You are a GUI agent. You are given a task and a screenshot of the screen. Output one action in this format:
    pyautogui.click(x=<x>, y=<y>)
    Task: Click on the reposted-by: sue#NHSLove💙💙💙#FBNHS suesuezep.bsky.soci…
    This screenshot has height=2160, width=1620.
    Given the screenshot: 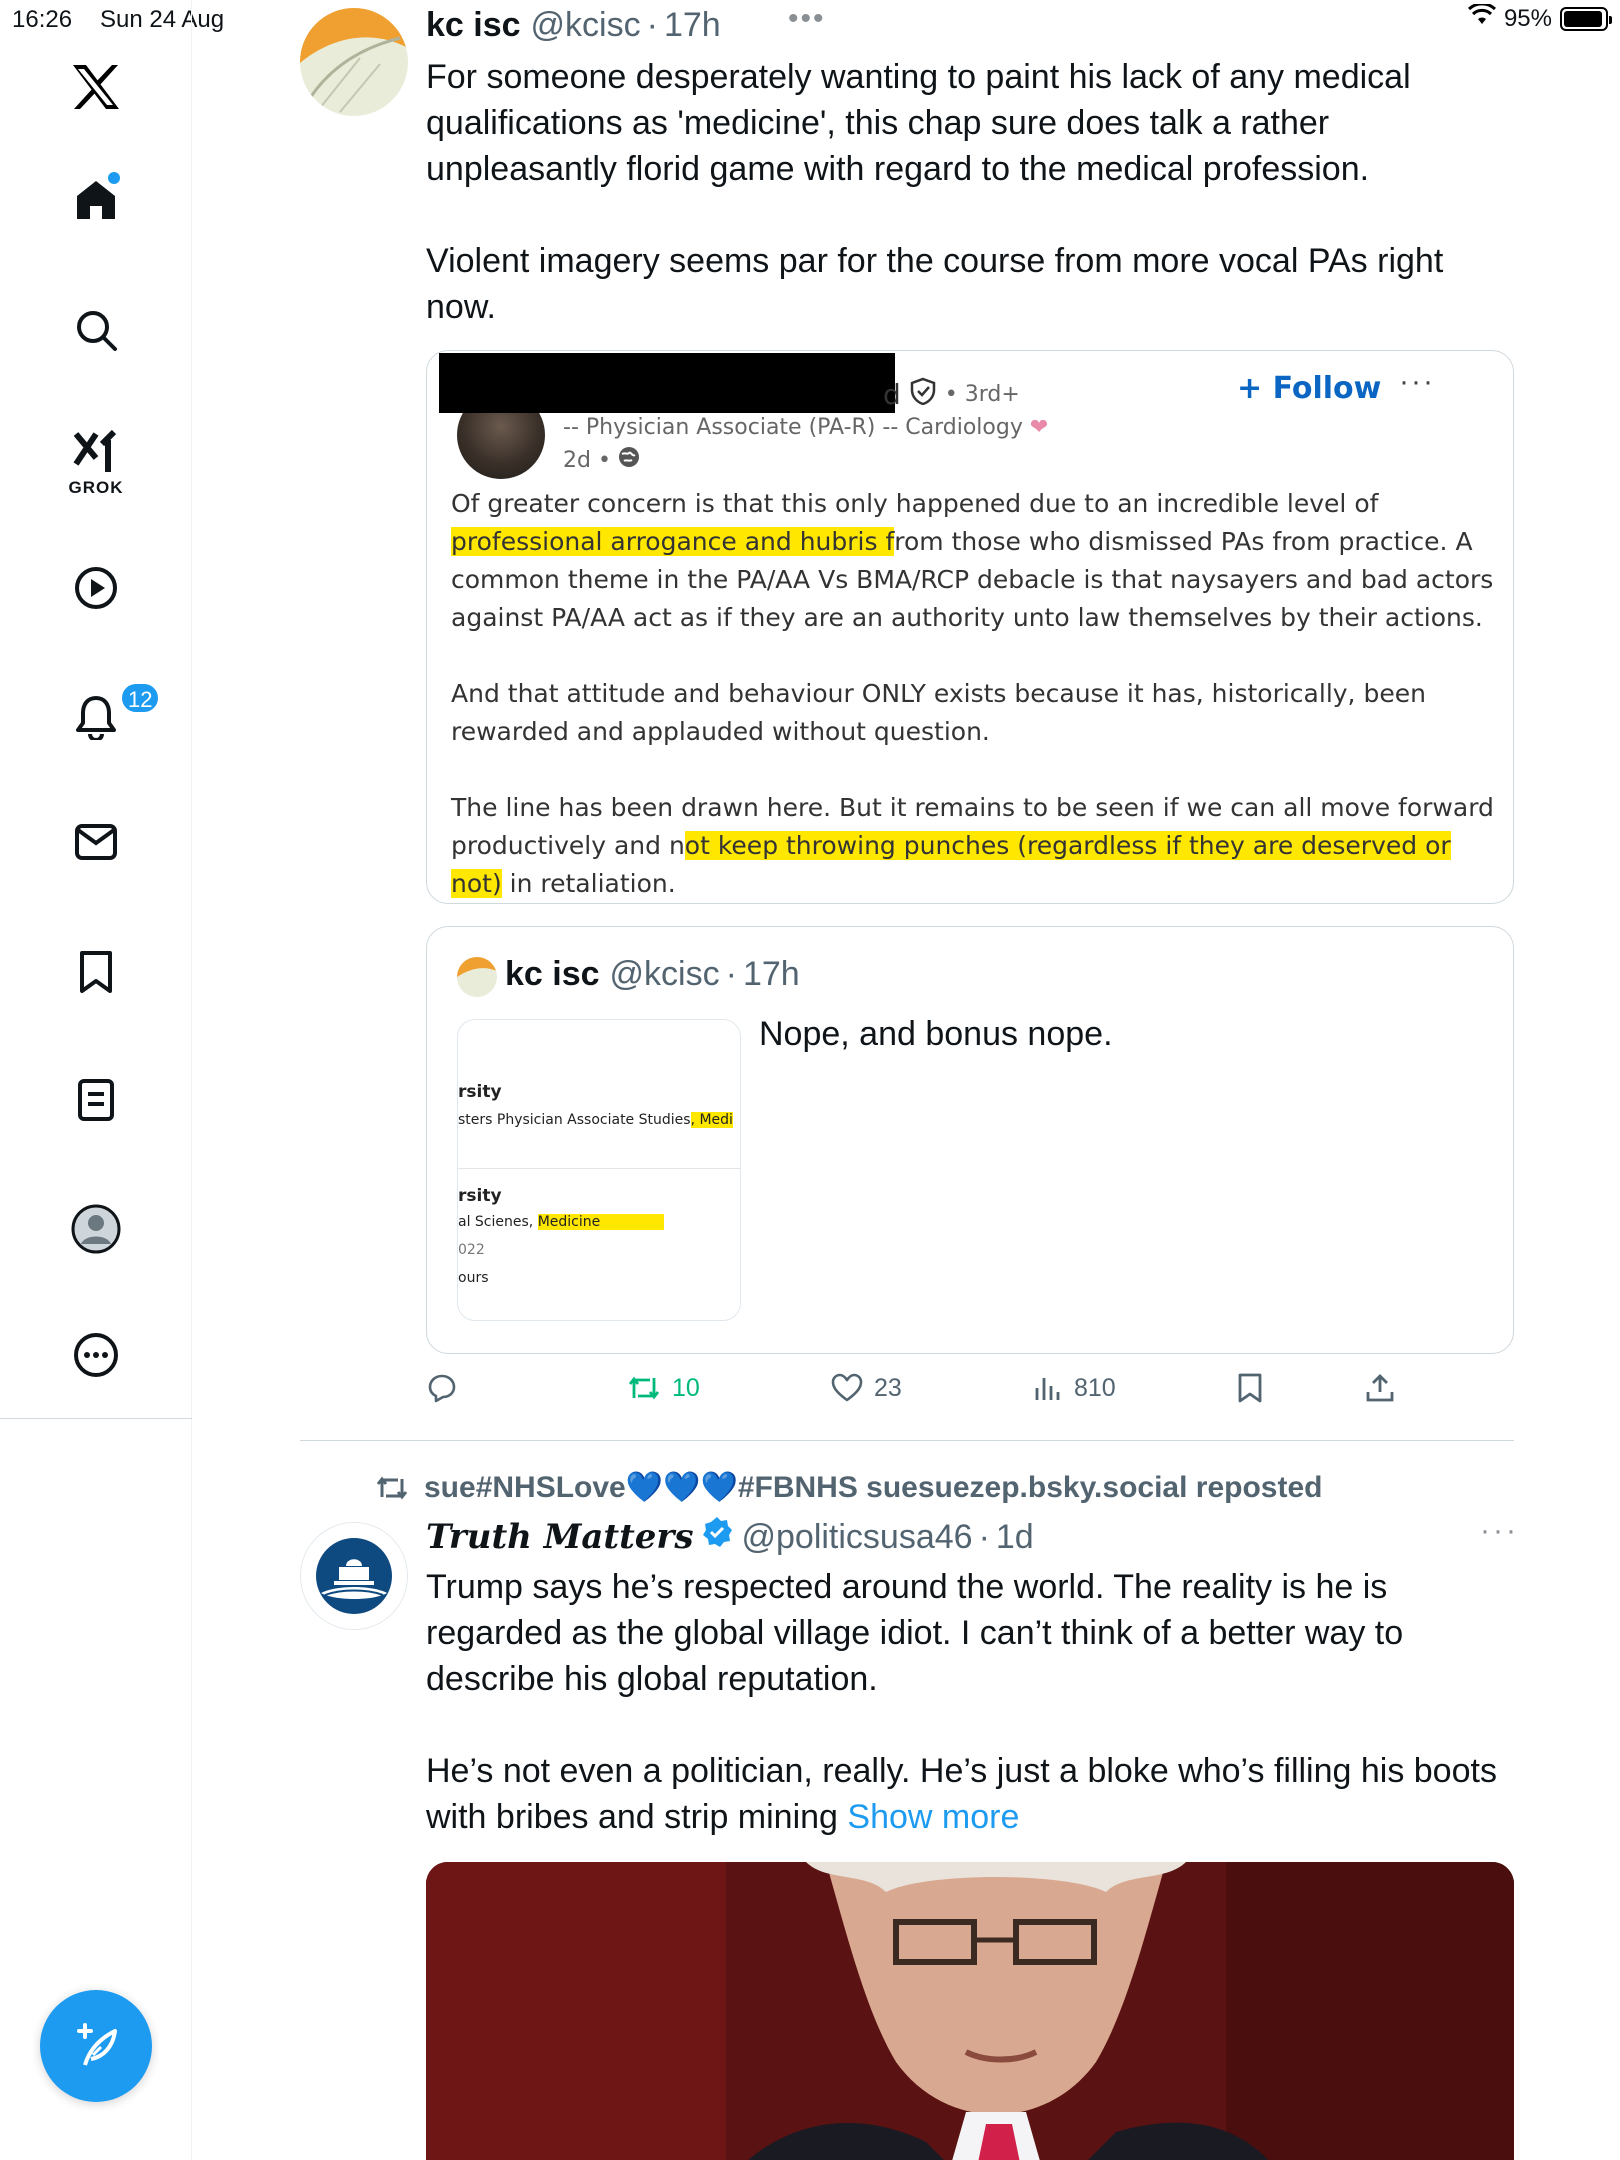 What is the action you would take?
    pyautogui.click(x=873, y=1487)
    